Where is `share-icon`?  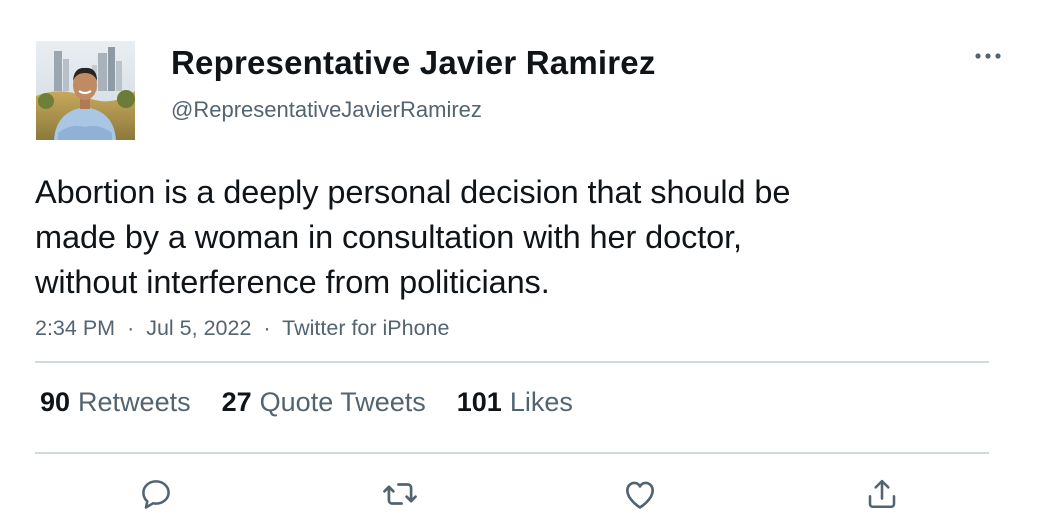 share-icon is located at coordinates (882, 494).